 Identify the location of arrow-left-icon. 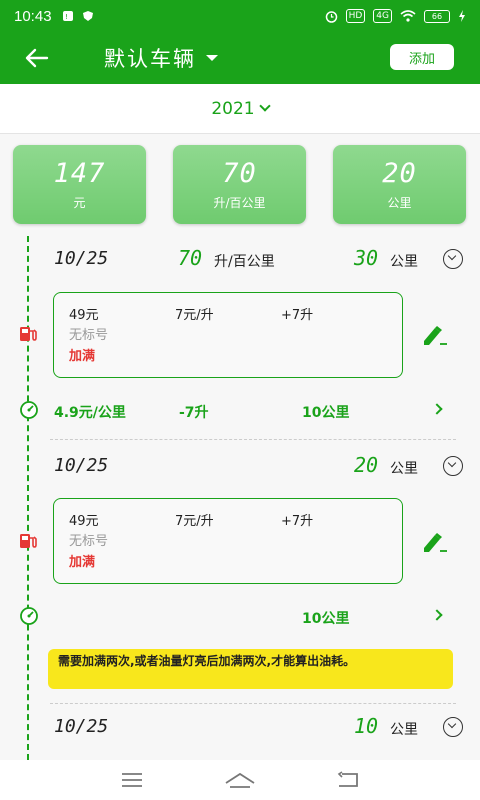
(37, 58).